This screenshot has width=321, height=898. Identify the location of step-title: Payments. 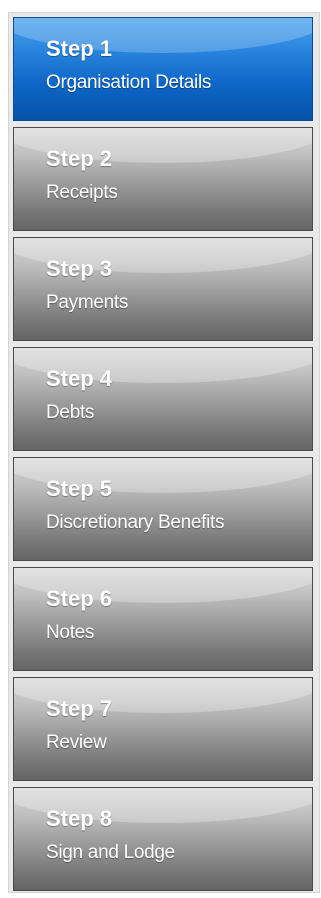
(87, 302).